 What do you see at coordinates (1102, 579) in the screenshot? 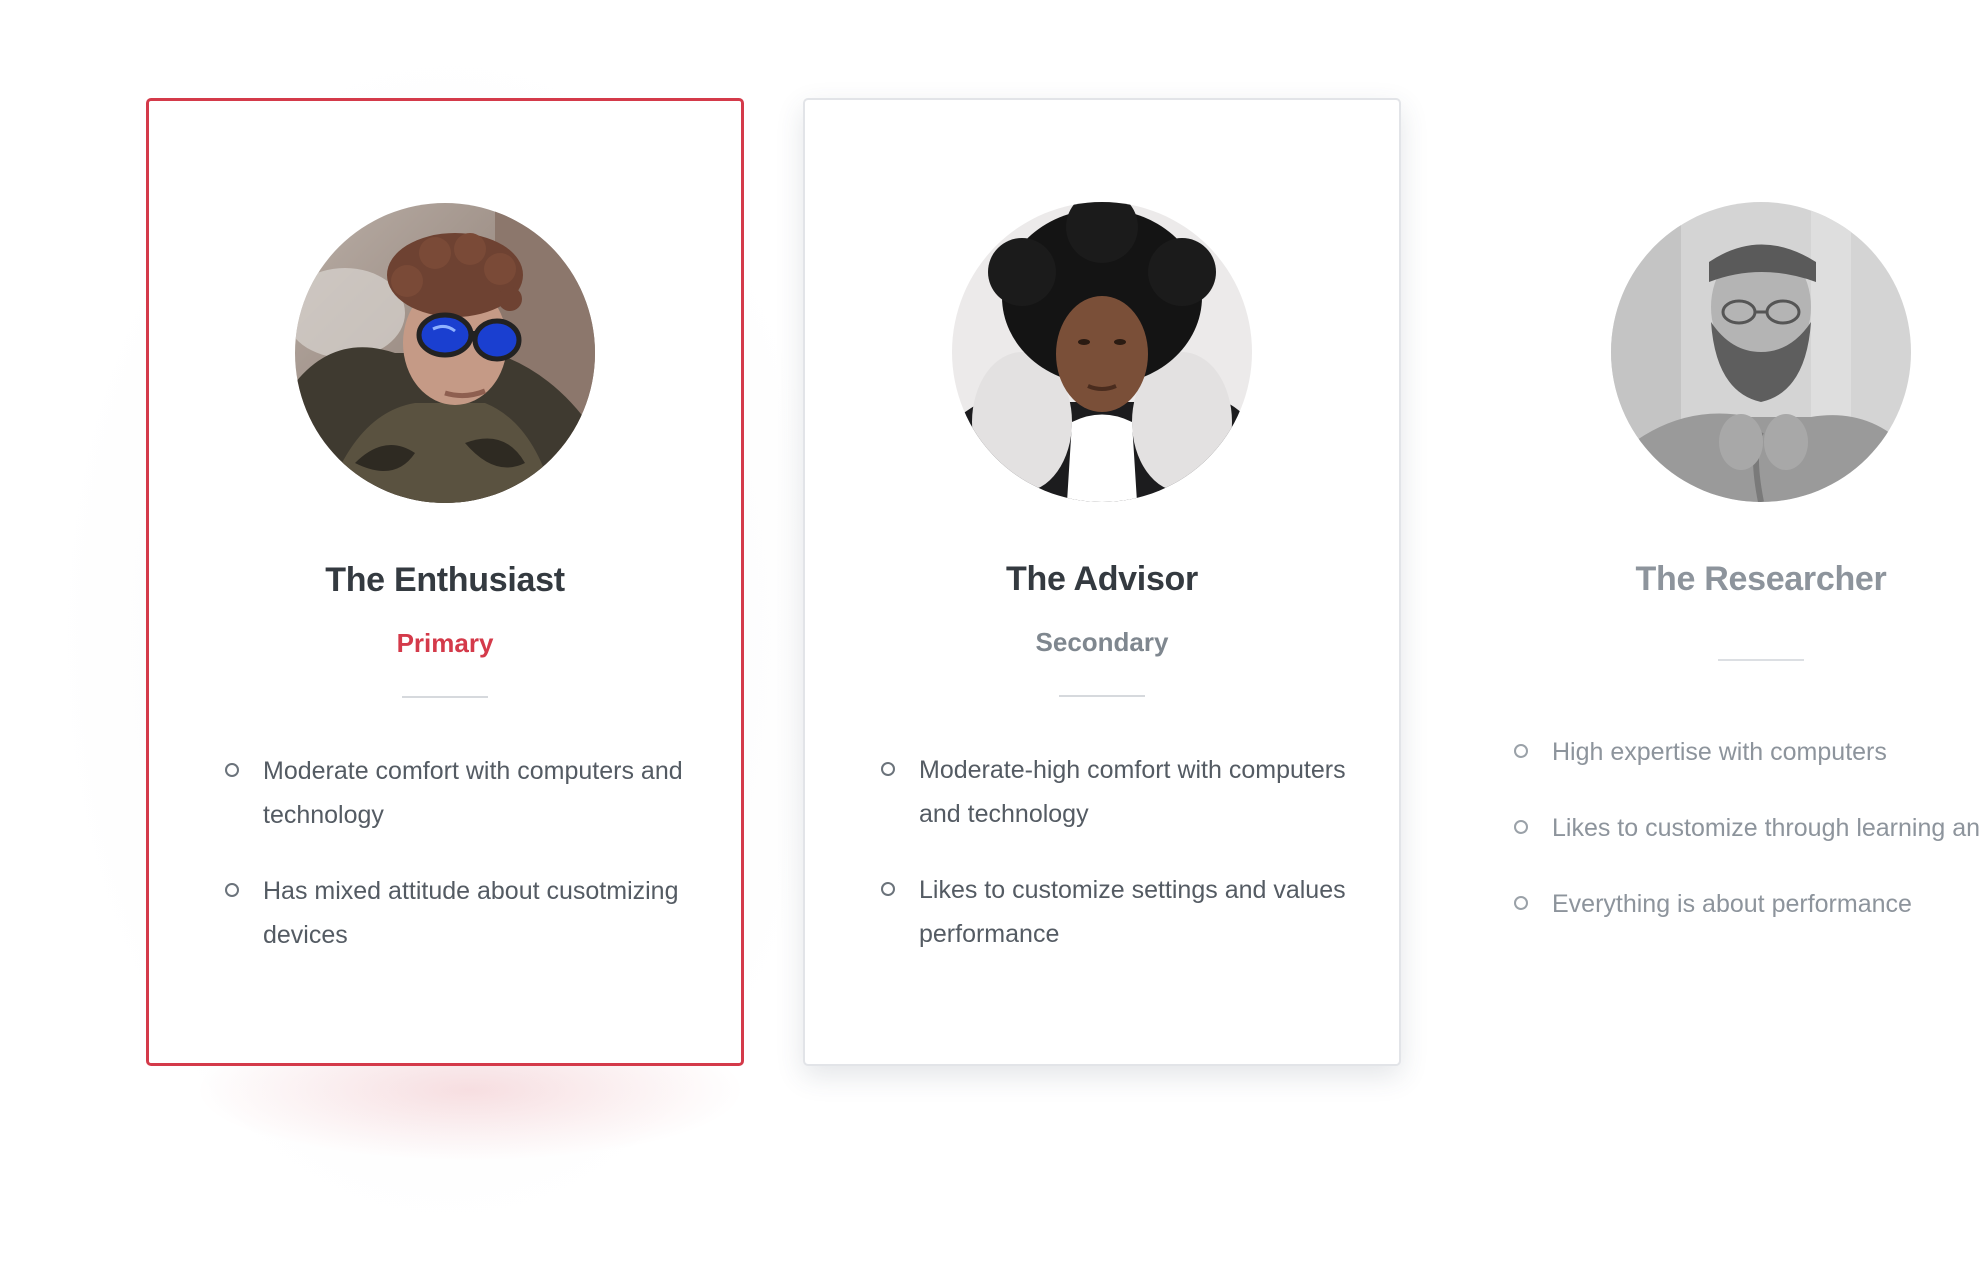
I see `persona-name: The Advisor` at bounding box center [1102, 579].